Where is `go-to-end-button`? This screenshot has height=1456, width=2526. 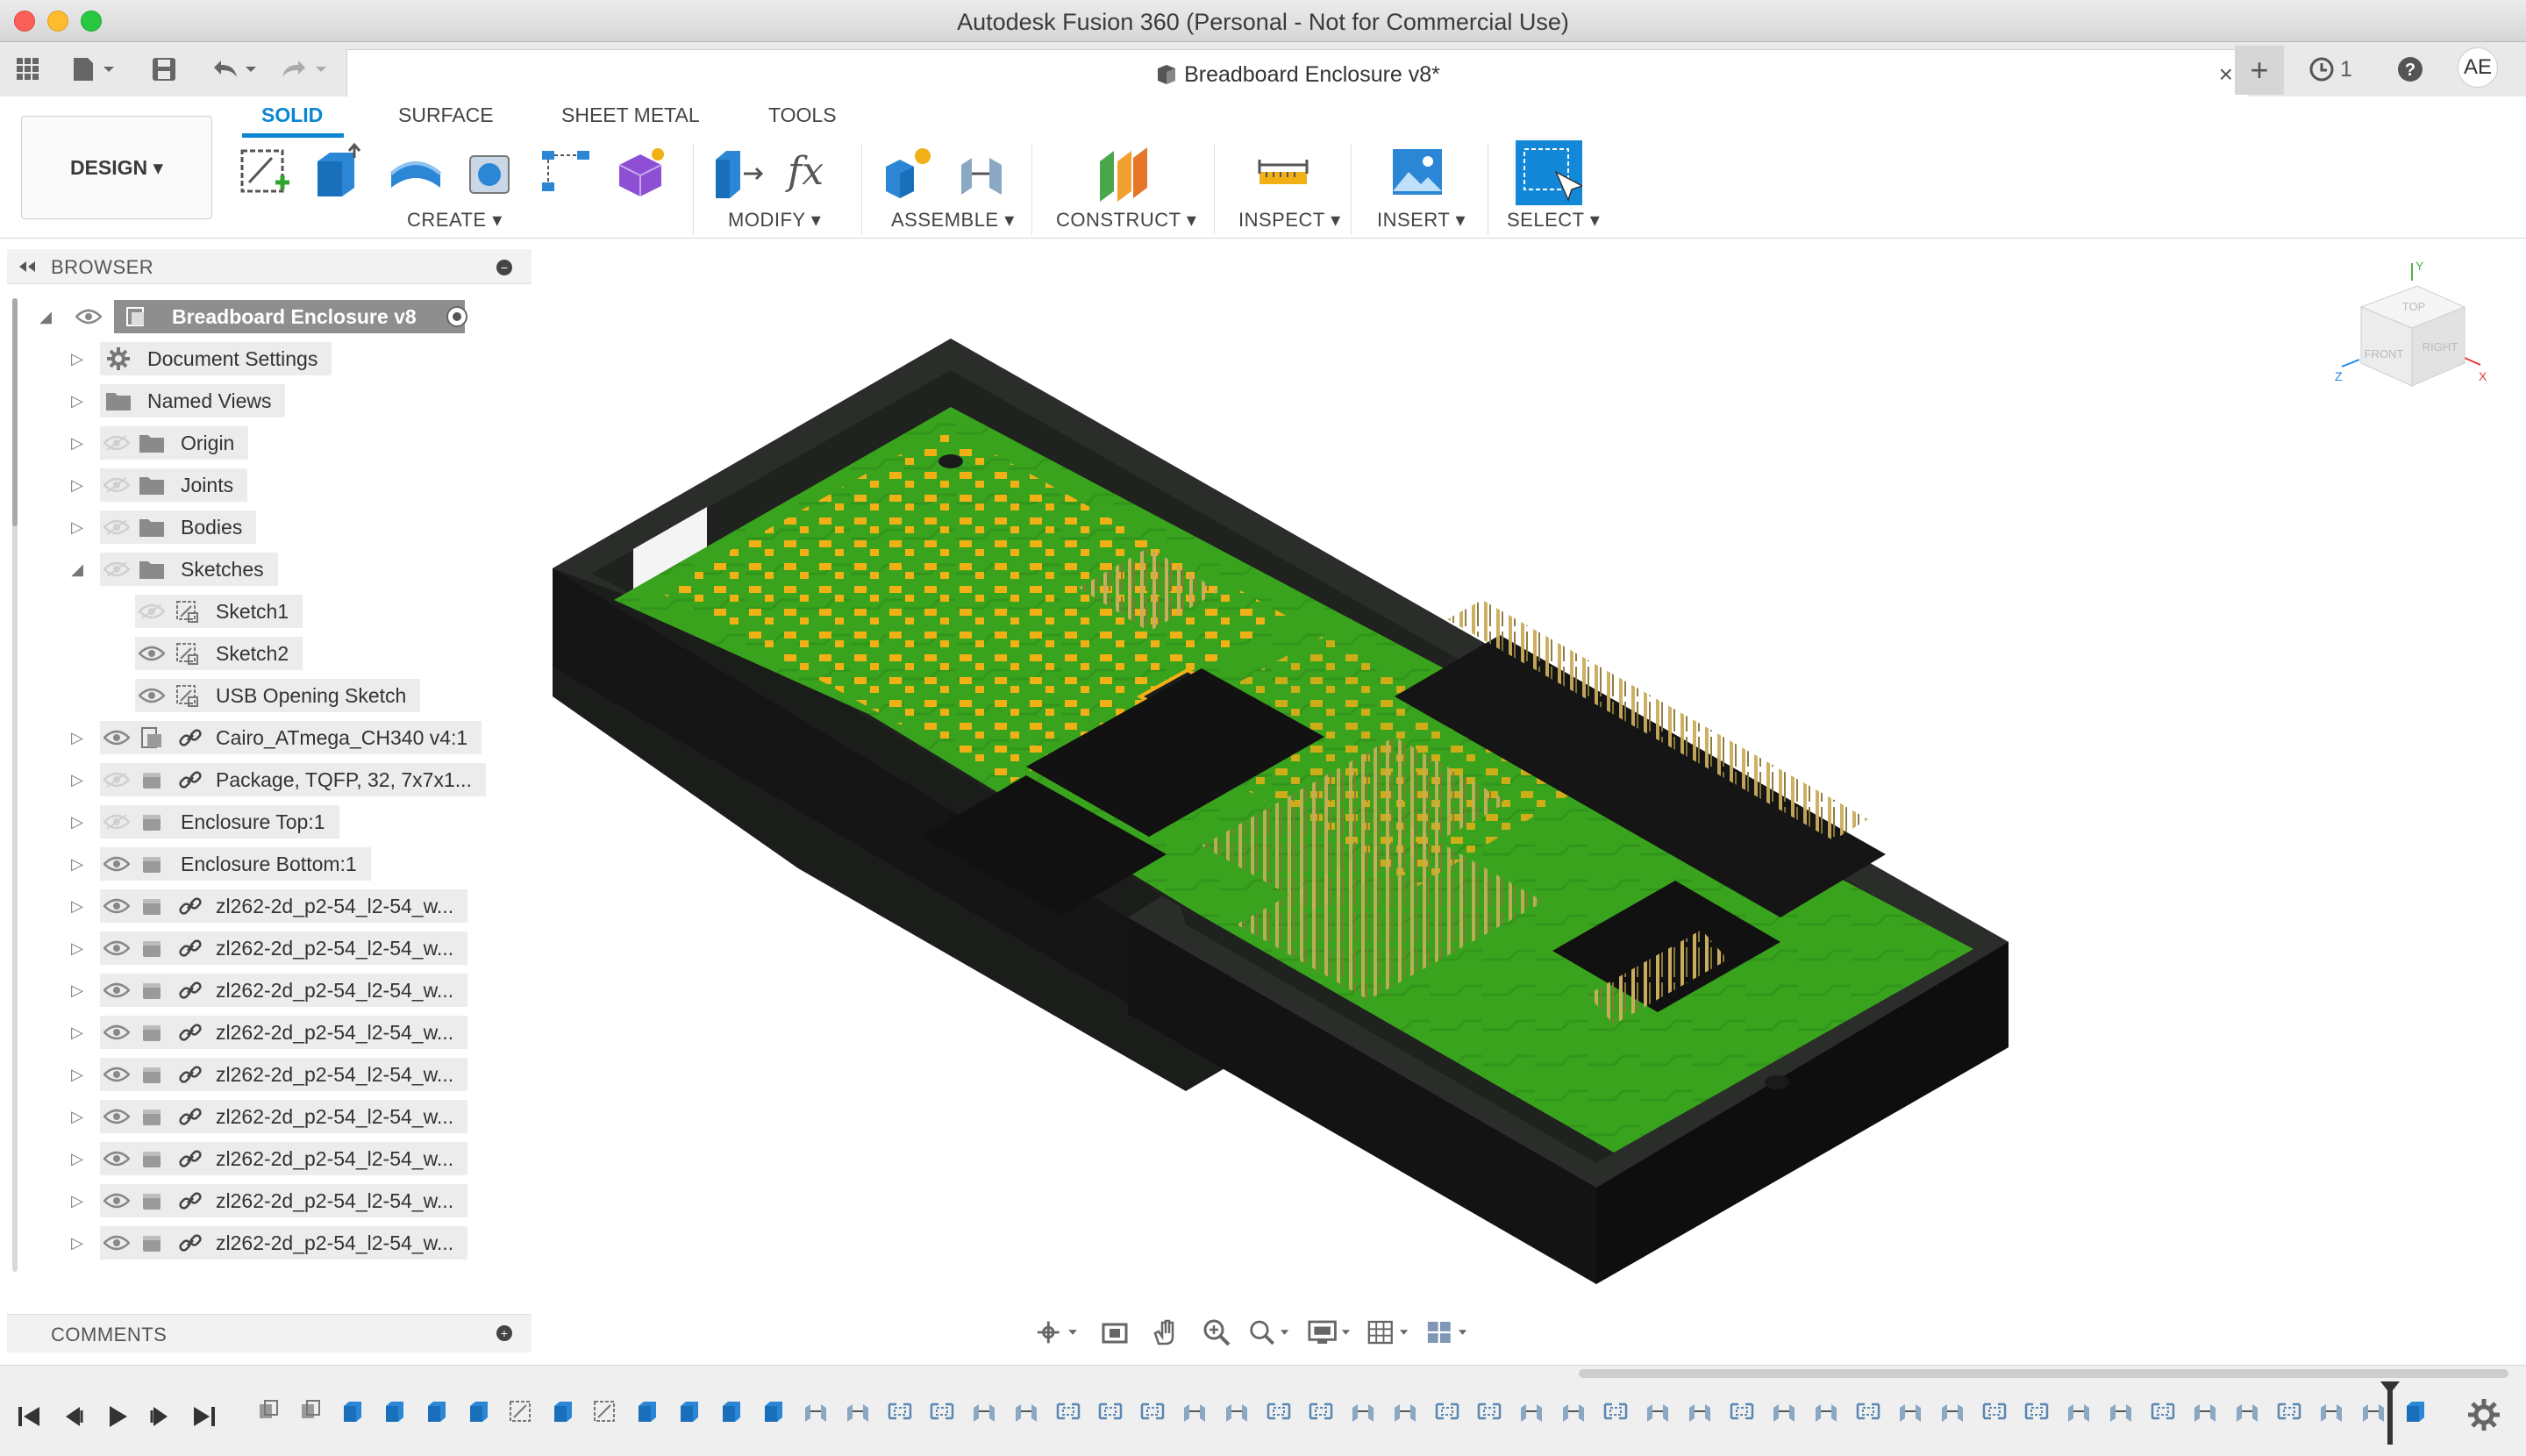
go-to-end-button is located at coordinates (203, 1416).